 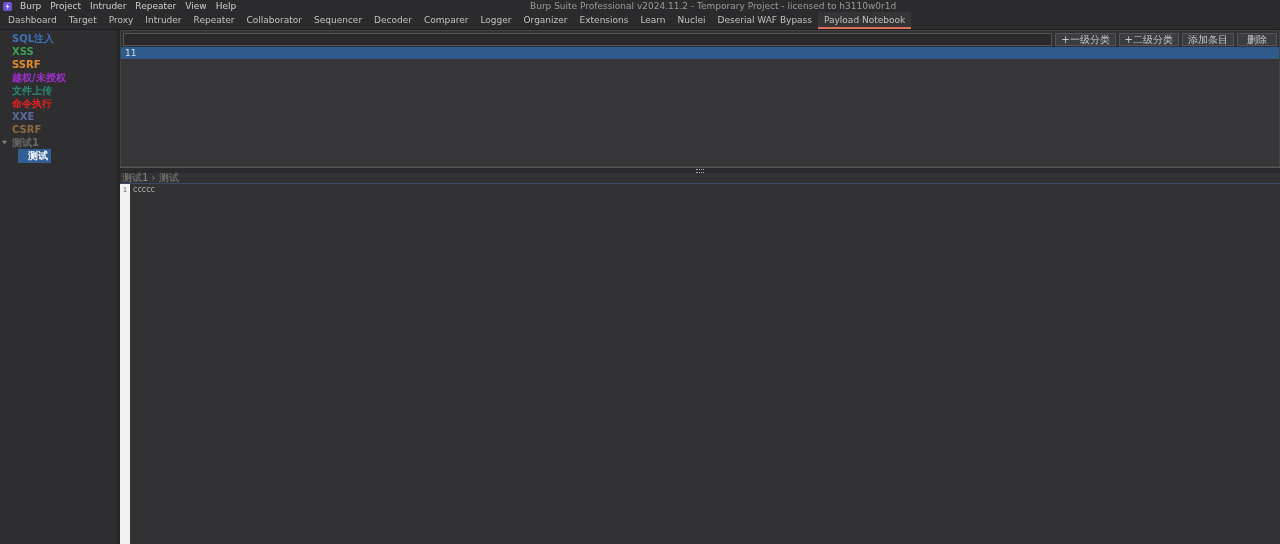 What do you see at coordinates (144, 189) in the screenshot?
I see `code-line: ccccc` at bounding box center [144, 189].